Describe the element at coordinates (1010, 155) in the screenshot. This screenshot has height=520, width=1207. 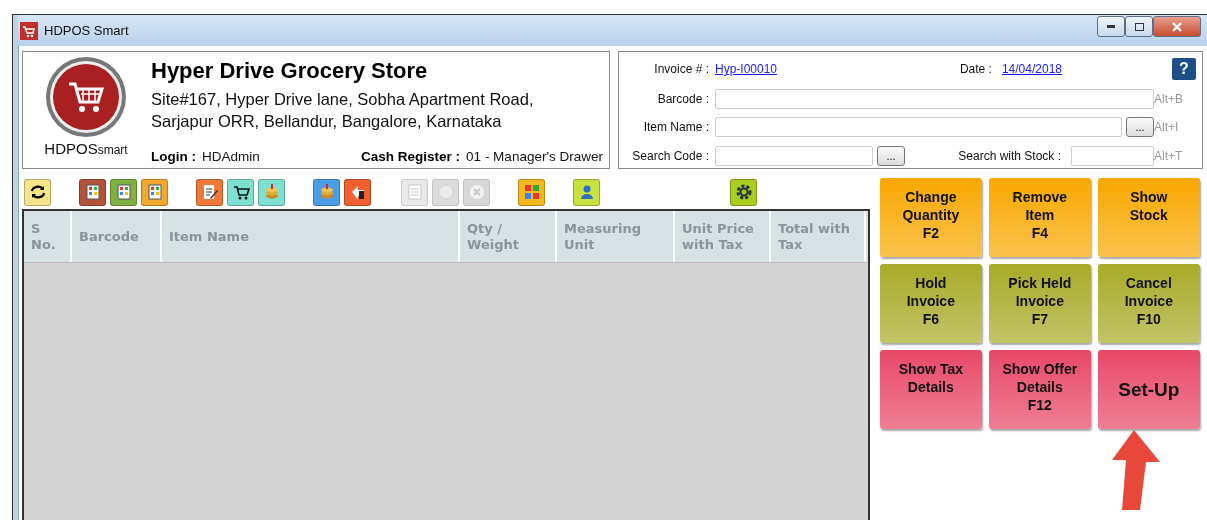
I see `search-stock-label: Search with Stock :` at that location.